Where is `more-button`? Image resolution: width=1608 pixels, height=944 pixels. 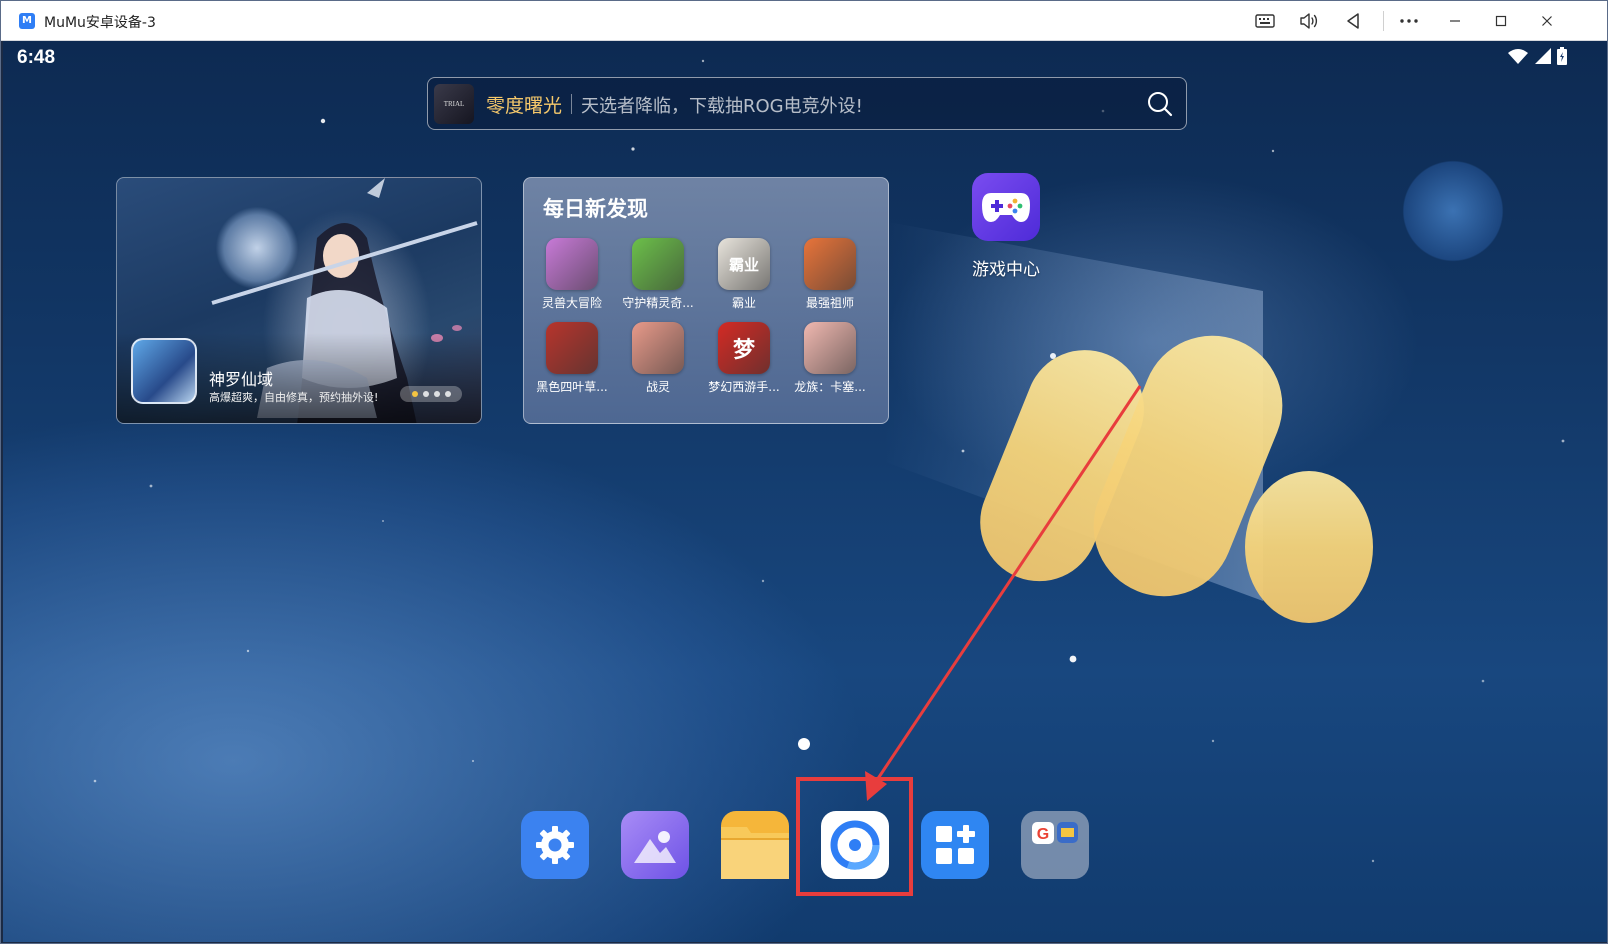
more-button is located at coordinates (1409, 21).